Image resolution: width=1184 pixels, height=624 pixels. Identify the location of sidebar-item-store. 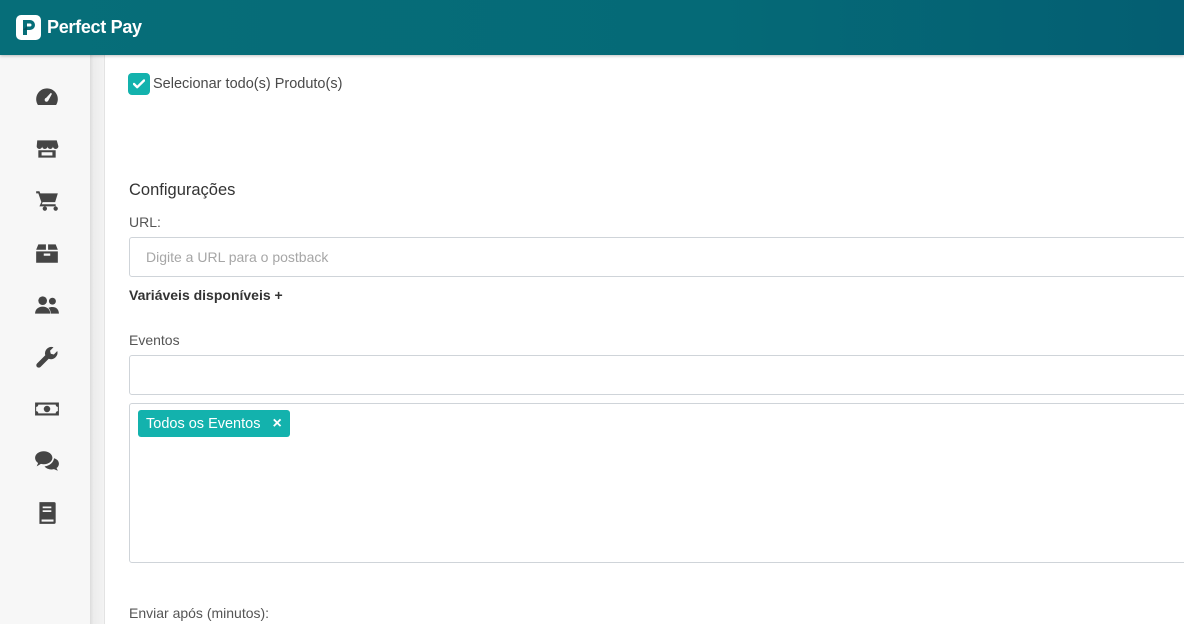
(47, 149).